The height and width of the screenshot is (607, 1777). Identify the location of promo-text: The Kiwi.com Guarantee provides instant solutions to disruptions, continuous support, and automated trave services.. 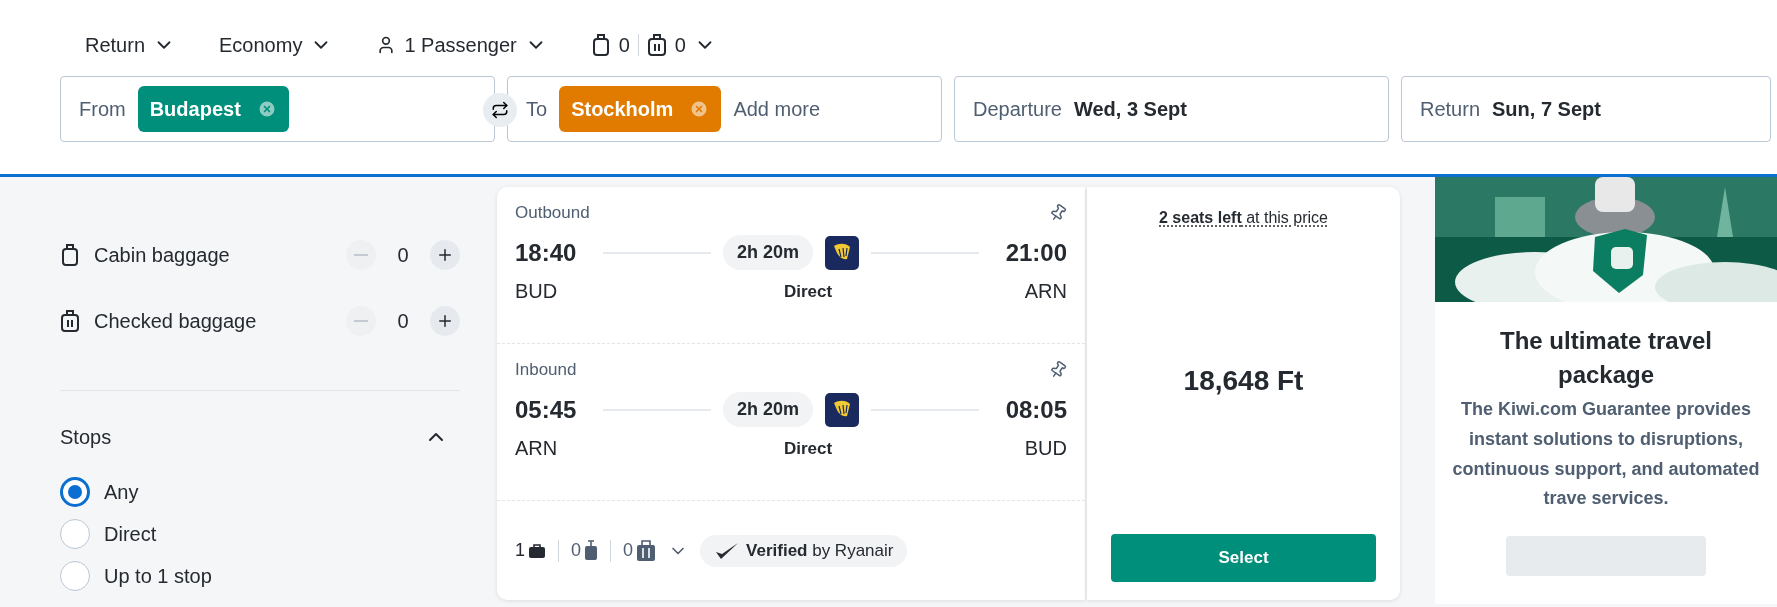
(1606, 454).